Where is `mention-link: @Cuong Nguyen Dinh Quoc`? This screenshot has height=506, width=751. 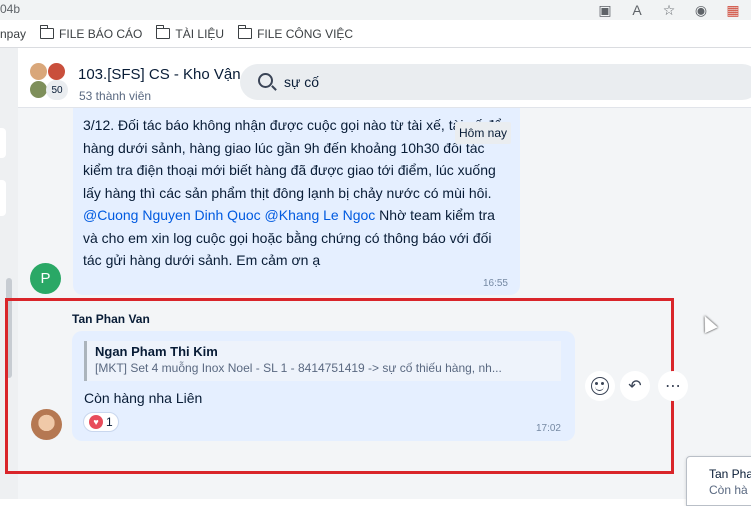 mention-link: @Cuong Nguyen Dinh Quoc is located at coordinates (172, 215).